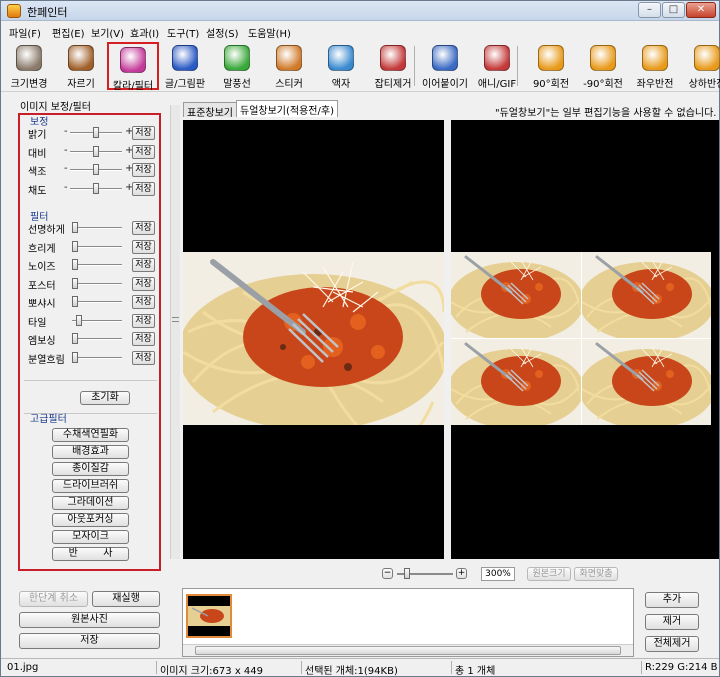 The image size is (720, 677). Describe the element at coordinates (90, 435) in the screenshot. I see `advanced-filter-button: 수채색연필화` at that location.